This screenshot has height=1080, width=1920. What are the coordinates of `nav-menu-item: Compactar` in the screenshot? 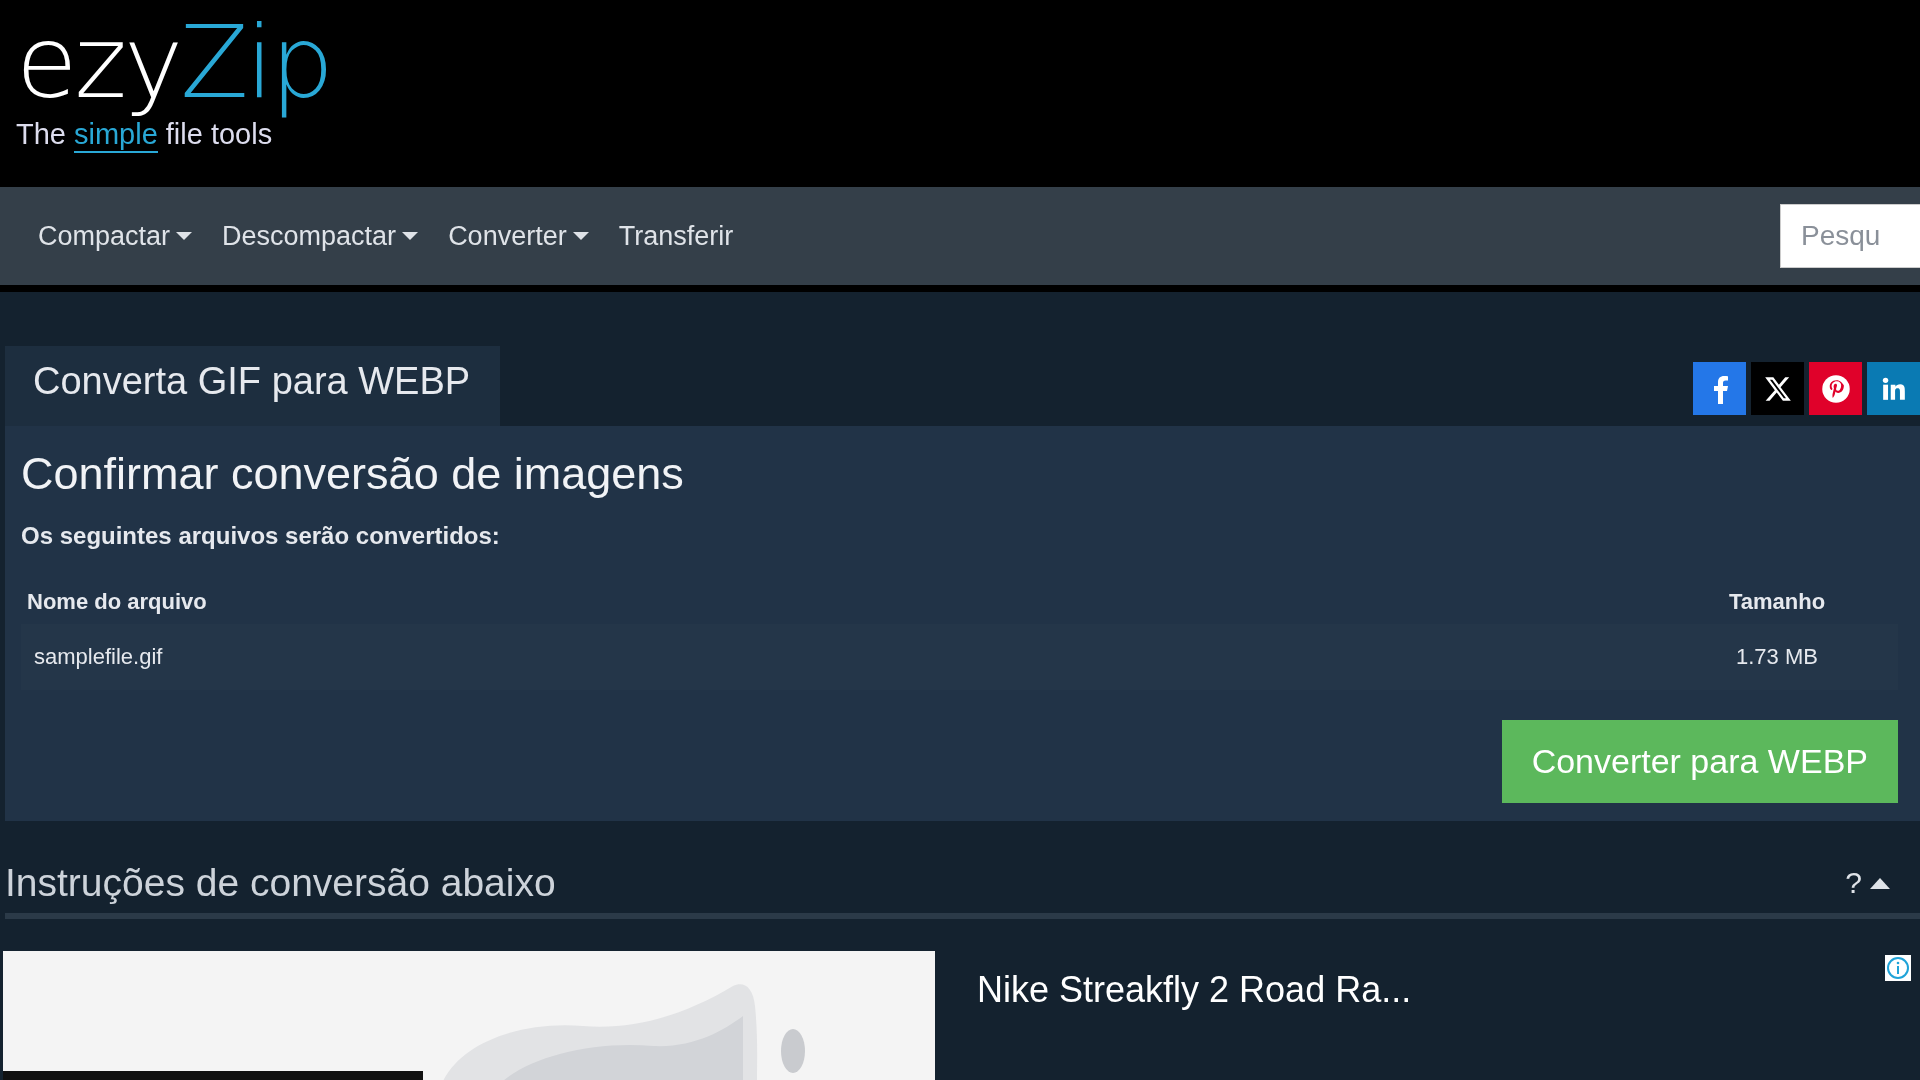 It's located at (115, 236).